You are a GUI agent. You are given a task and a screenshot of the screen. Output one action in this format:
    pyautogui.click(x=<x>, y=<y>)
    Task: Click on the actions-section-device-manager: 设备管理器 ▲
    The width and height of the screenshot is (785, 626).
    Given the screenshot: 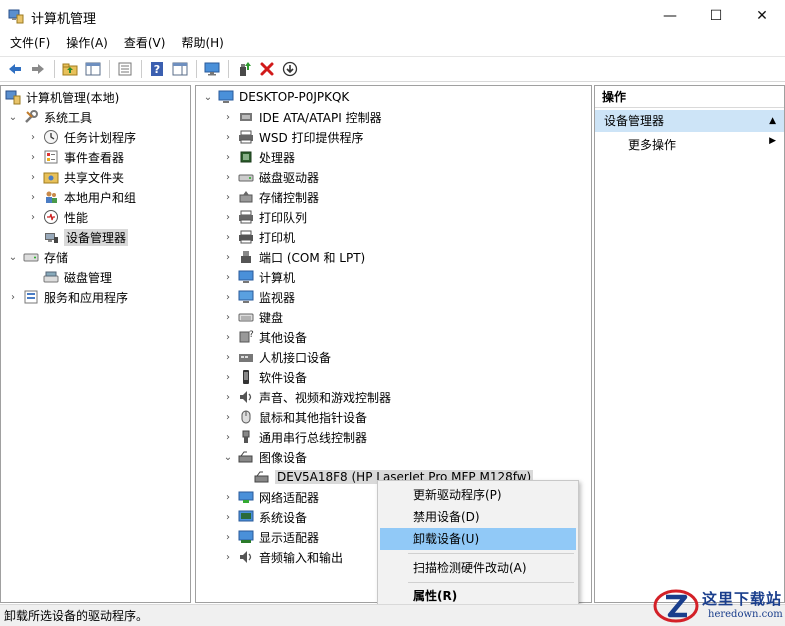 What is the action you would take?
    pyautogui.click(x=689, y=121)
    